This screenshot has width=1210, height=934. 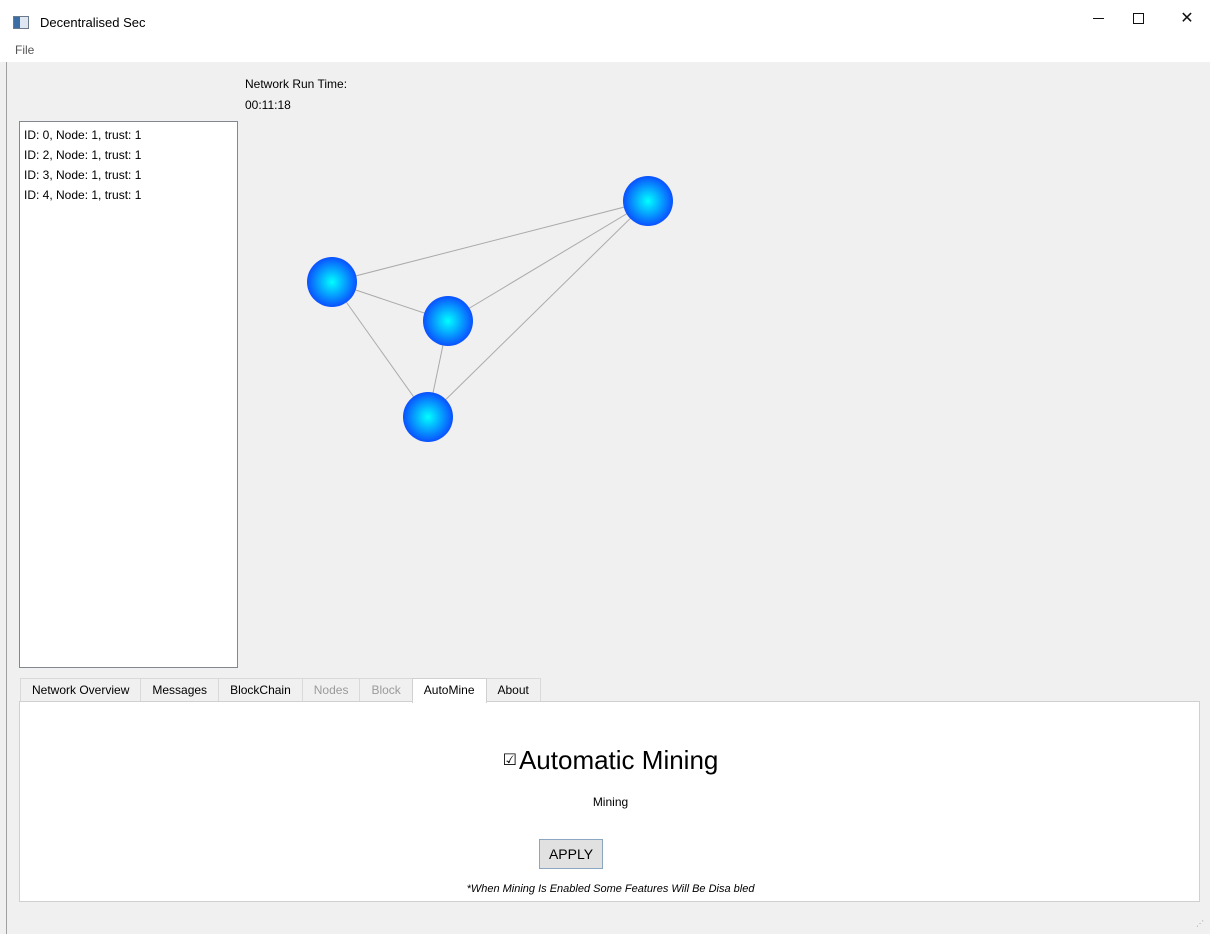 What do you see at coordinates (605, 20) in the screenshot?
I see `title-bar: Decentralised Sec ✕` at bounding box center [605, 20].